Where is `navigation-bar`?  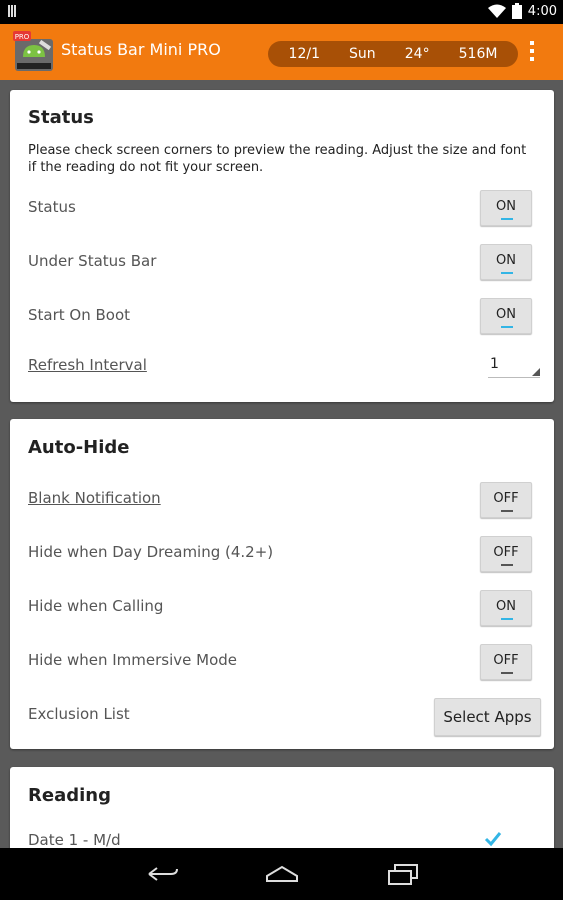 navigation-bar is located at coordinates (281, 874).